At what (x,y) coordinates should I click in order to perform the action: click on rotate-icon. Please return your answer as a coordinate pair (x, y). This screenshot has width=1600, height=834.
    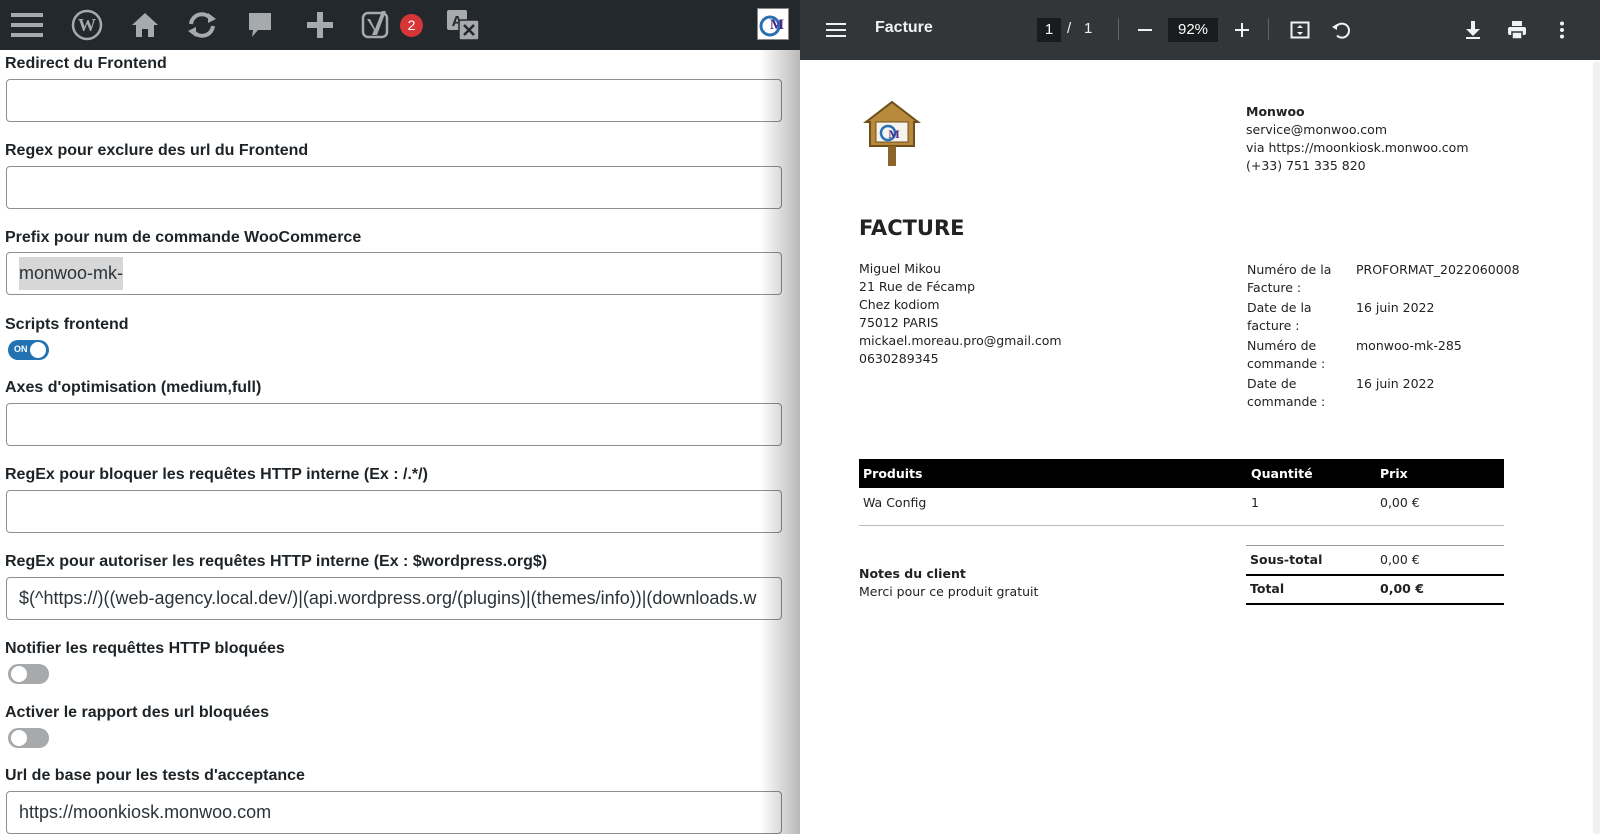
    Looking at the image, I should click on (1341, 30).